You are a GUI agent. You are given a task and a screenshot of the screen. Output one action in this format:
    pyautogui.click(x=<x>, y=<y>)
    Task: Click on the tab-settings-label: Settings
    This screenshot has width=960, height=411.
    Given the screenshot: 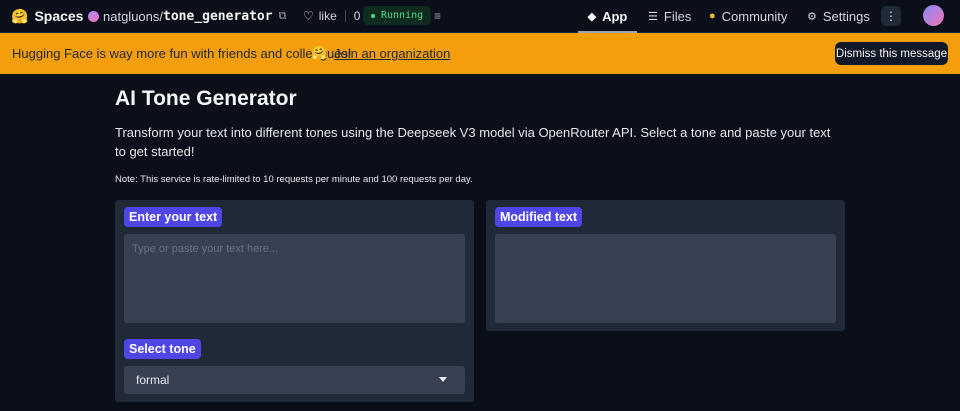 What is the action you would take?
    pyautogui.click(x=846, y=16)
    